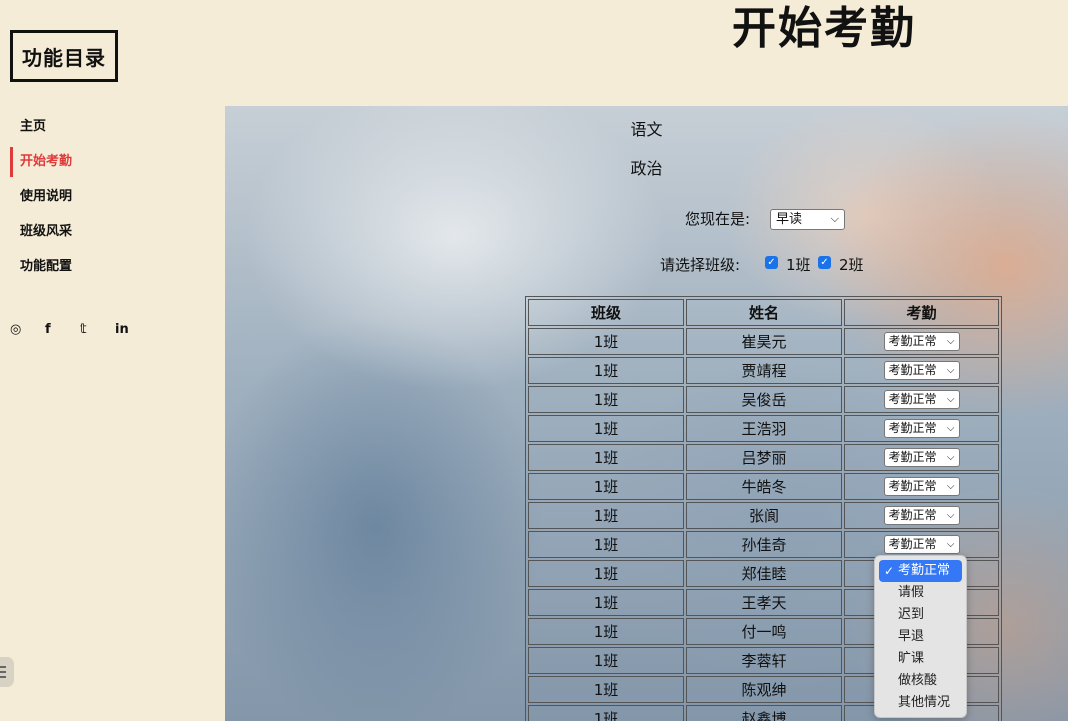  I want to click on sidebar-item-start-attendance: 开始考勤, so click(112, 164).